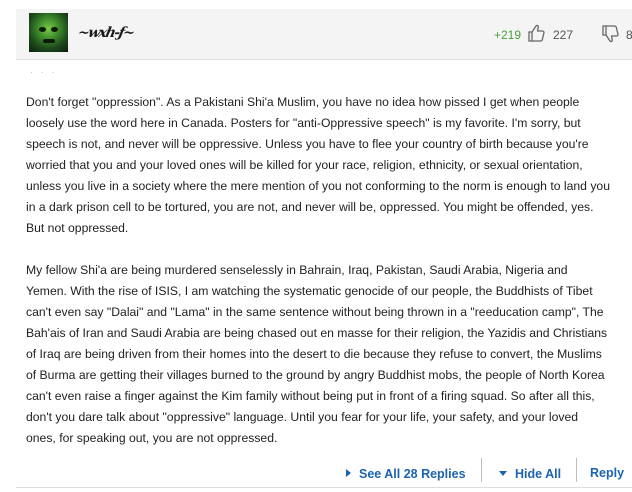 The width and height of the screenshot is (632, 492). Describe the element at coordinates (563, 35) in the screenshot. I see `likes-count: 227` at that location.